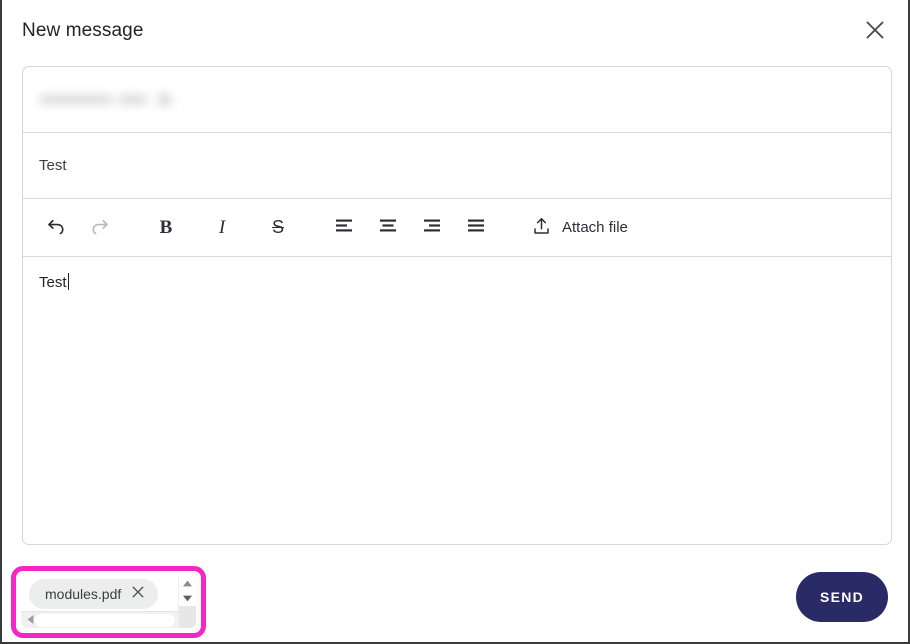  I want to click on italic-button: I, so click(222, 228).